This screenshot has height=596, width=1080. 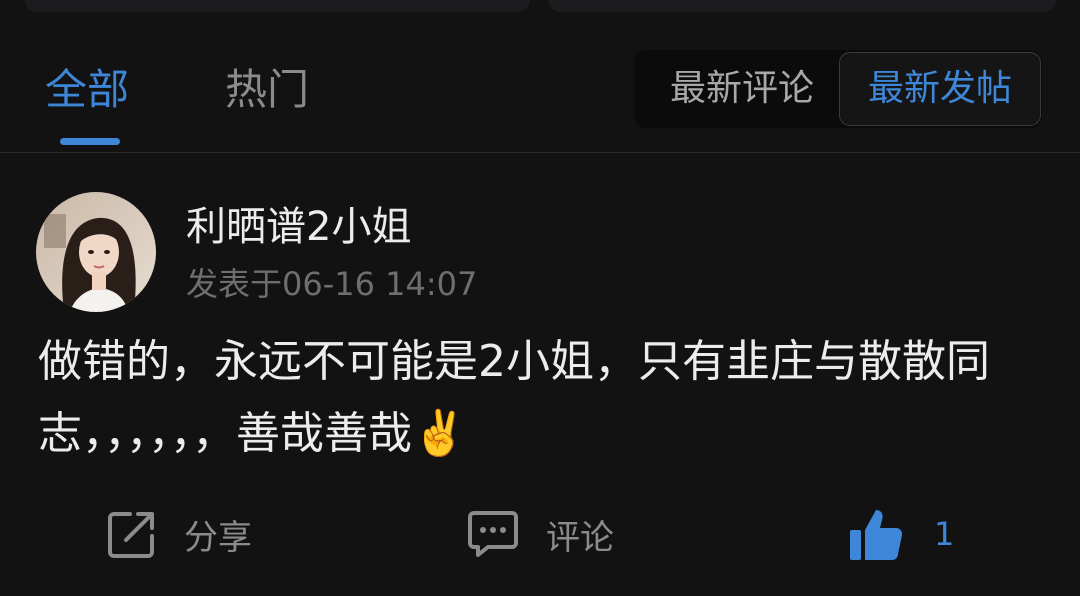 I want to click on avatar-image, so click(x=96, y=252).